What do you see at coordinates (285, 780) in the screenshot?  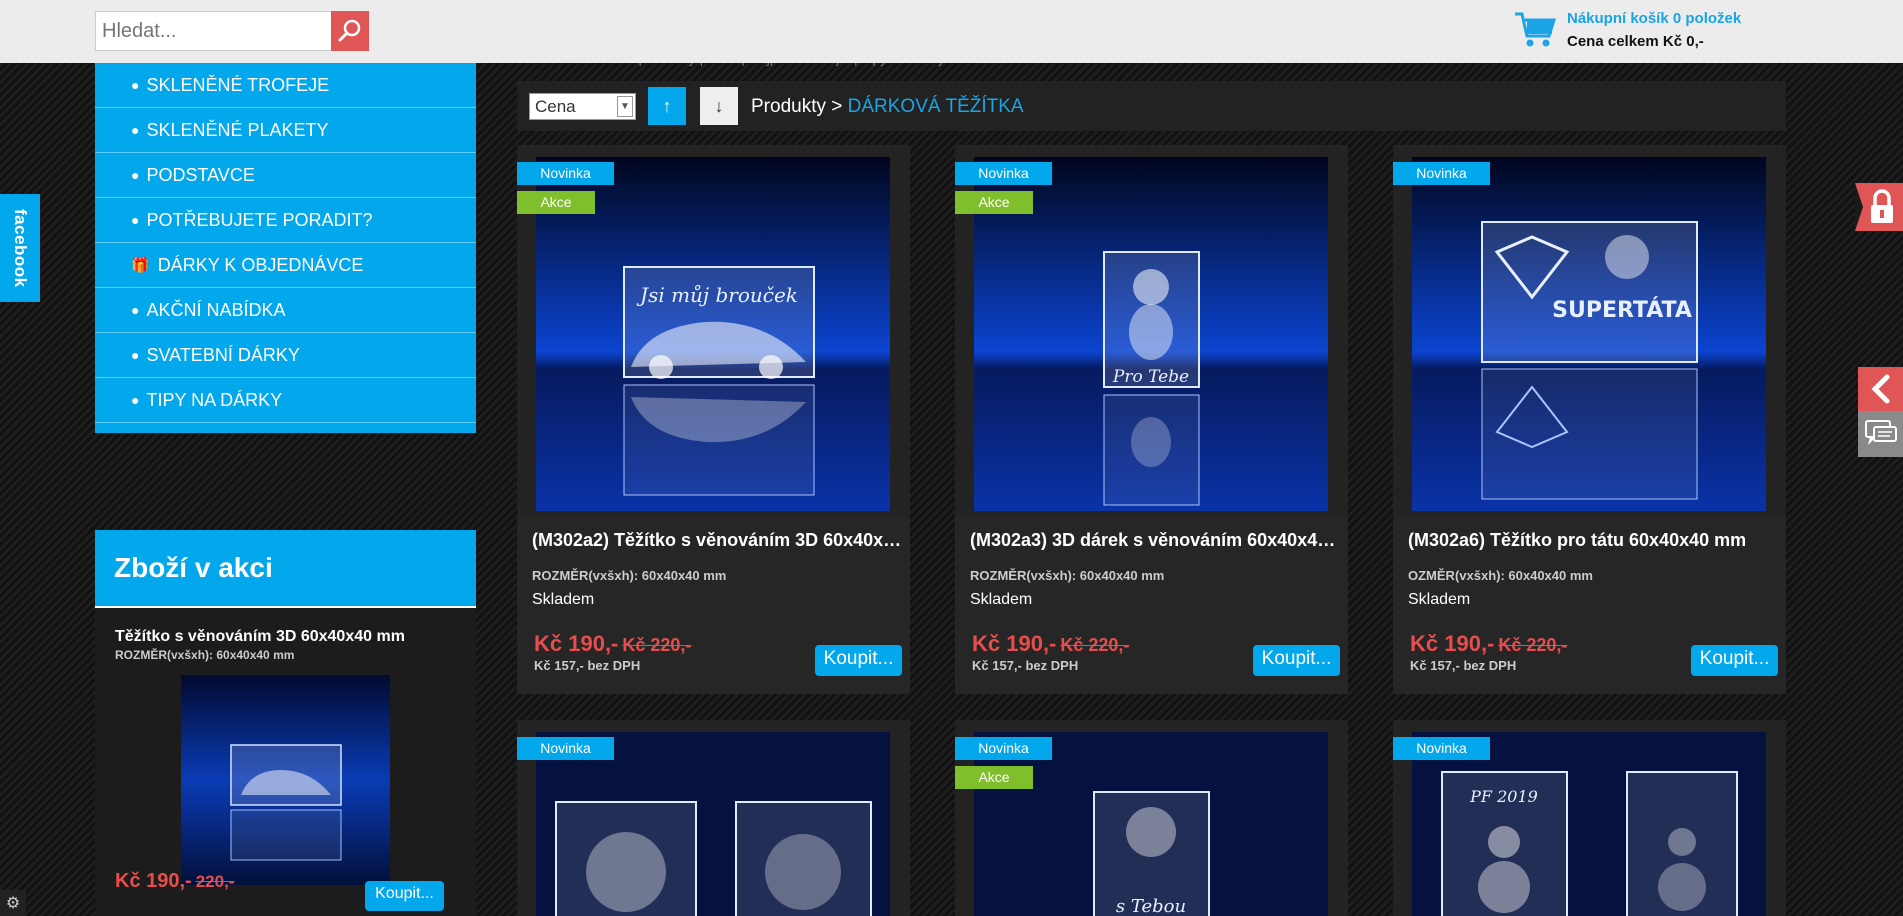 I see `promo-product-image` at bounding box center [285, 780].